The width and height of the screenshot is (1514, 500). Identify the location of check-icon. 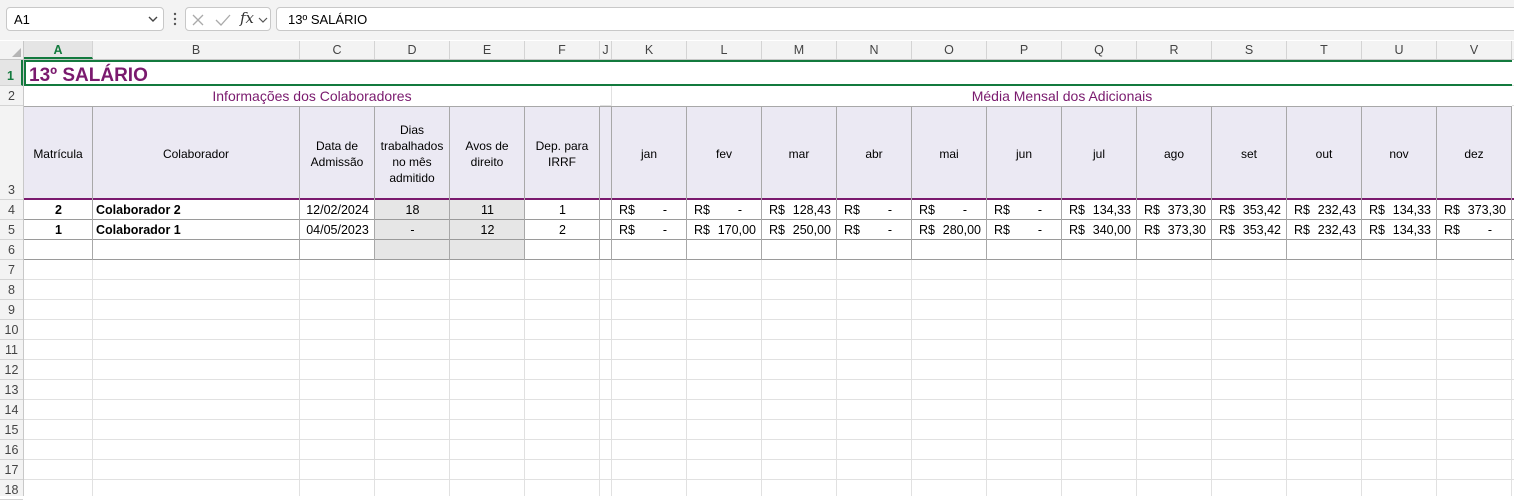
(223, 20).